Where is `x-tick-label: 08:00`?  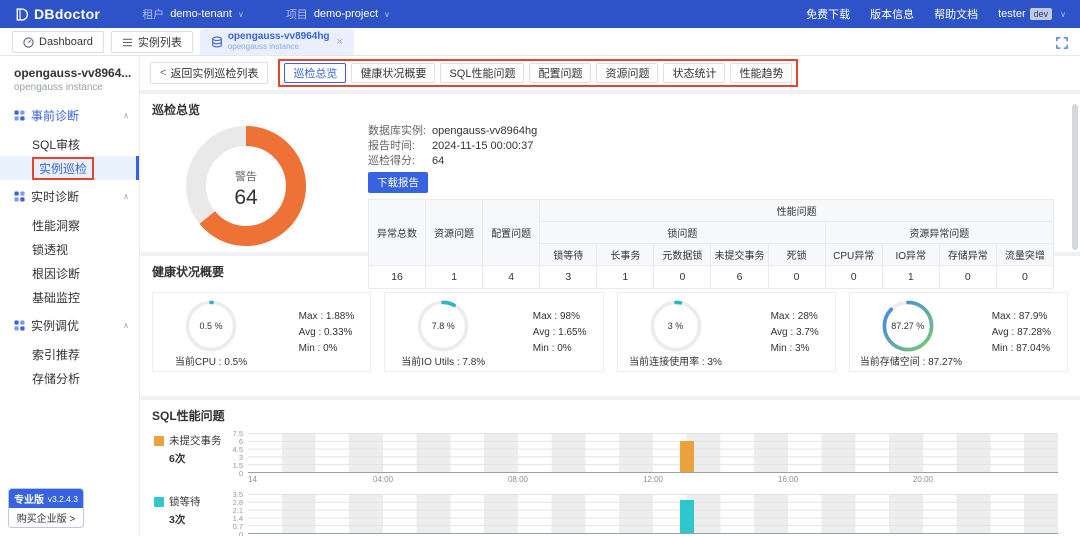
x-tick-label: 08:00 is located at coordinates (517, 479).